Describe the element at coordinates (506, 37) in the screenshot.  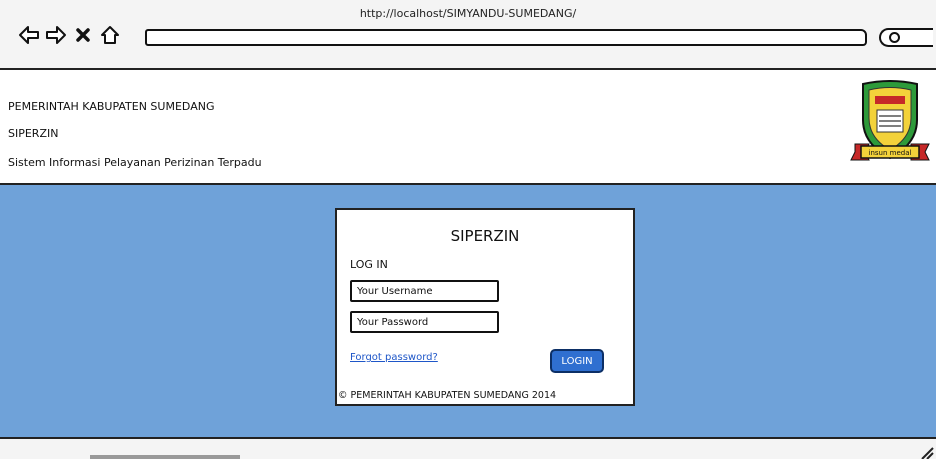
I see `address-bar` at that location.